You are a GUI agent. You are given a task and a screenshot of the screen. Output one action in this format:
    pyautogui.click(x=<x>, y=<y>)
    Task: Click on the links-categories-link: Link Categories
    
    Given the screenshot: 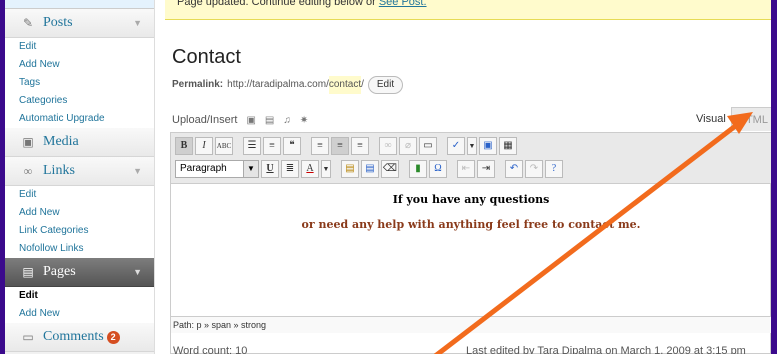 What is the action you would take?
    pyautogui.click(x=79, y=231)
    